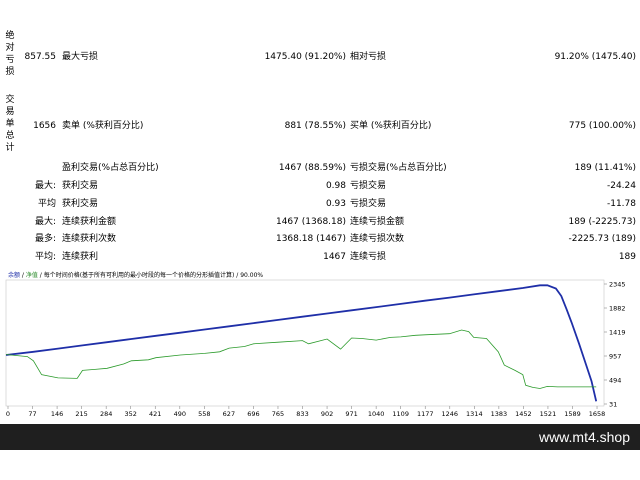 The height and width of the screenshot is (480, 640). I want to click on stat-right-value: -11.78, so click(621, 204).